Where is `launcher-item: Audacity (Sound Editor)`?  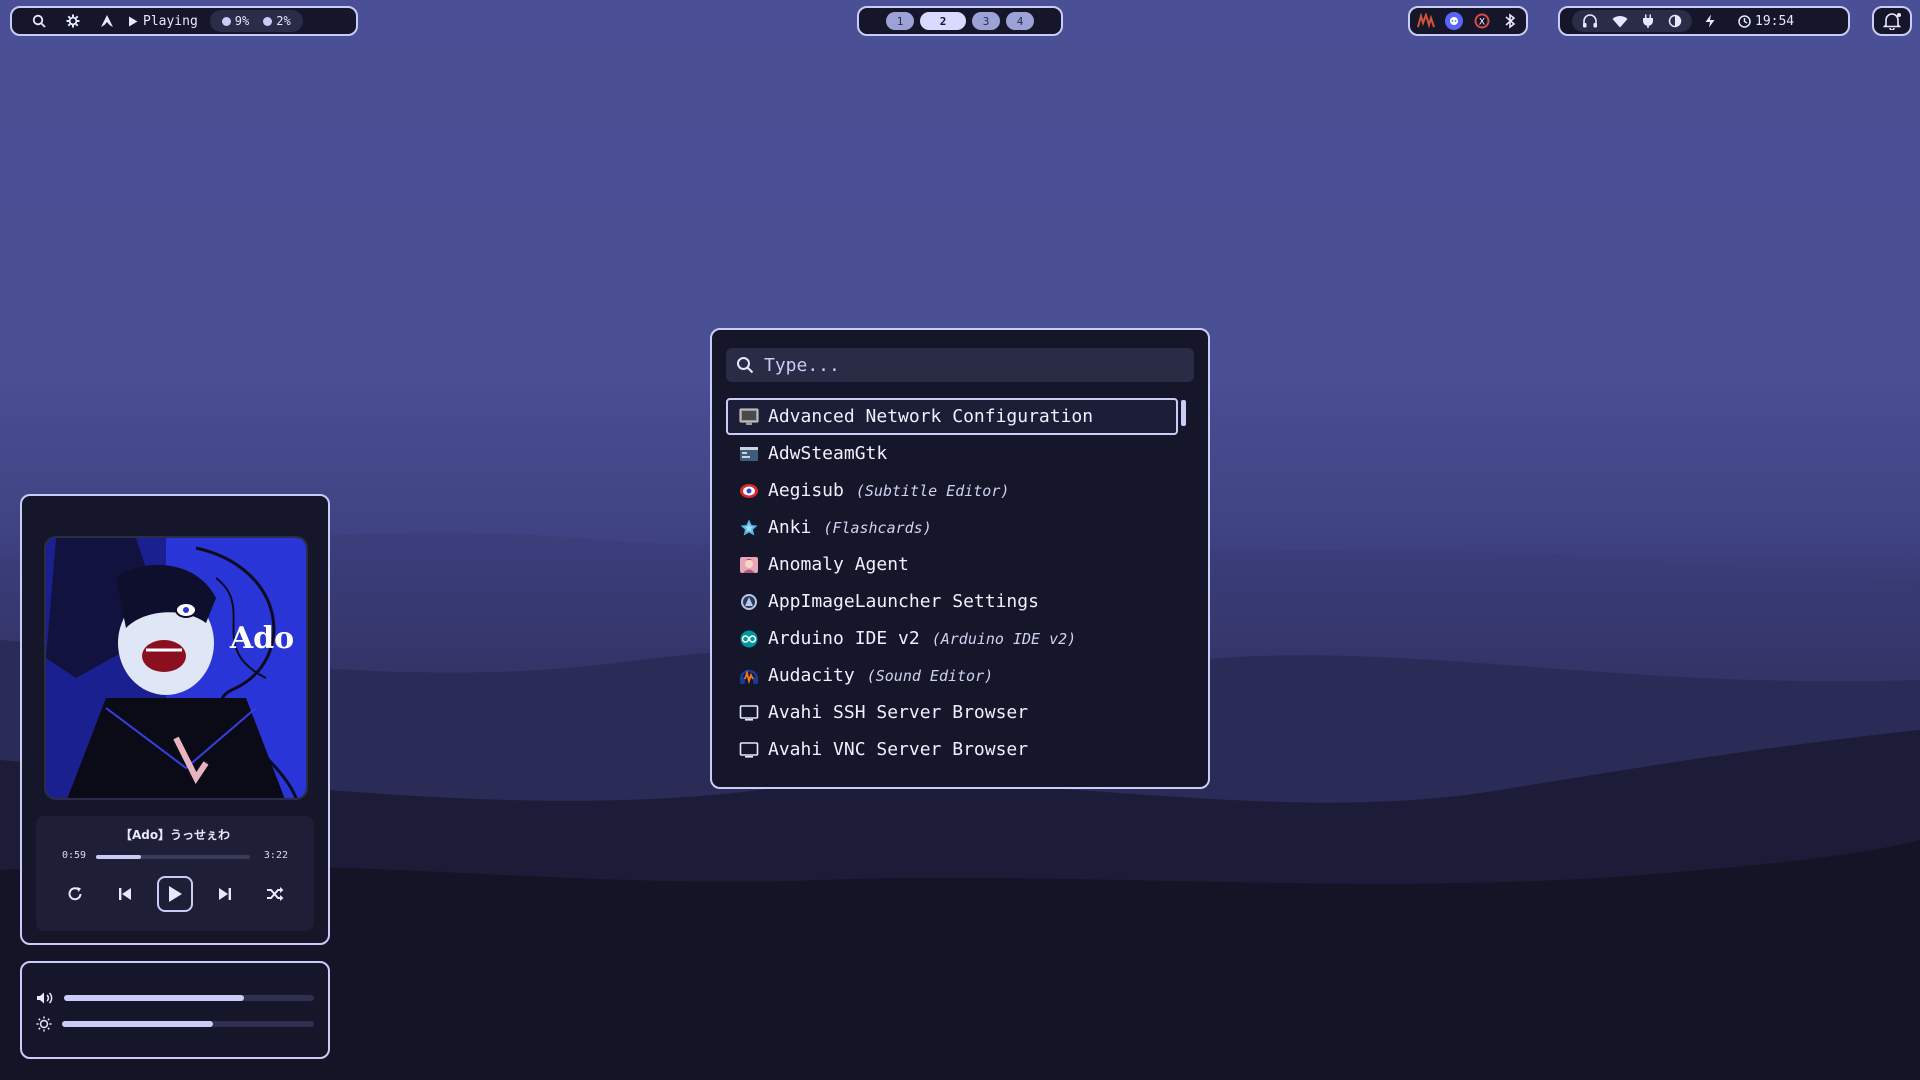
launcher-item: Audacity (Sound Editor) is located at coordinates (952, 675).